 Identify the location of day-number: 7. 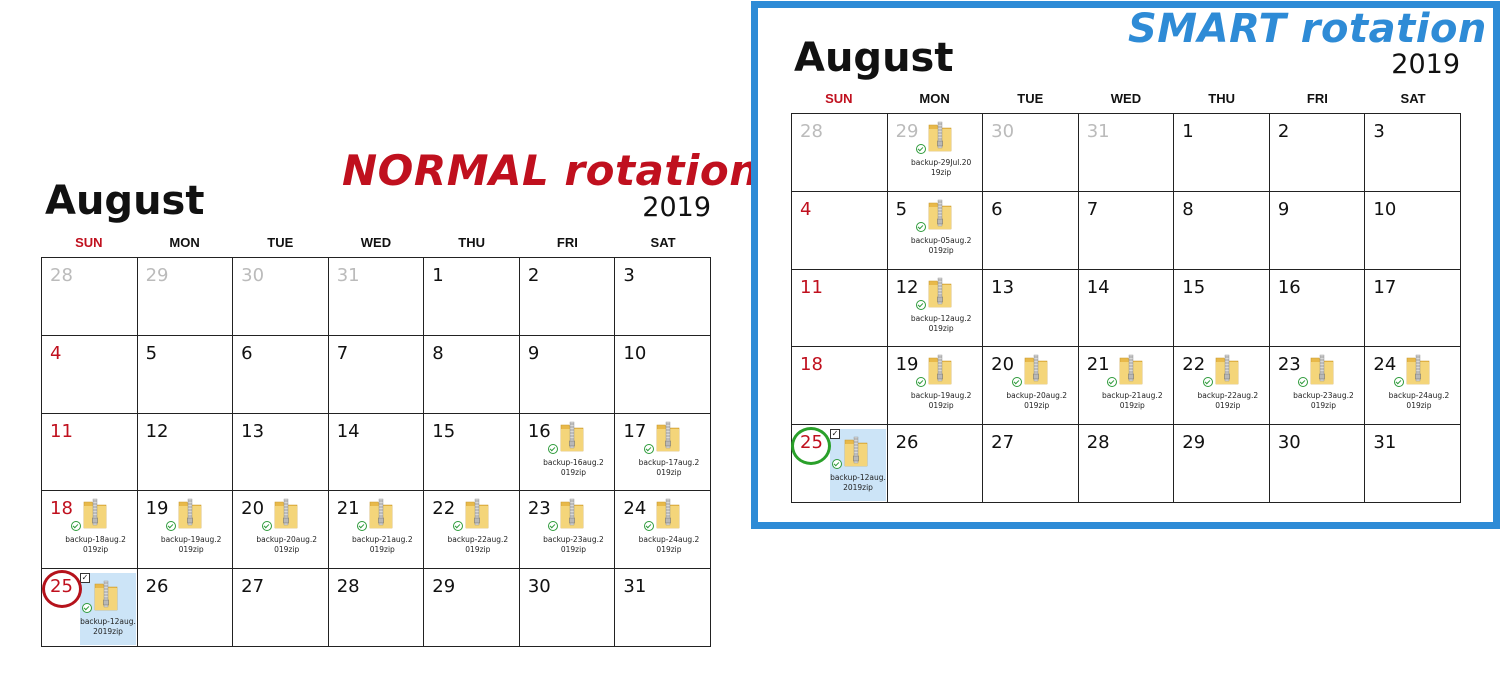
(1092, 209).